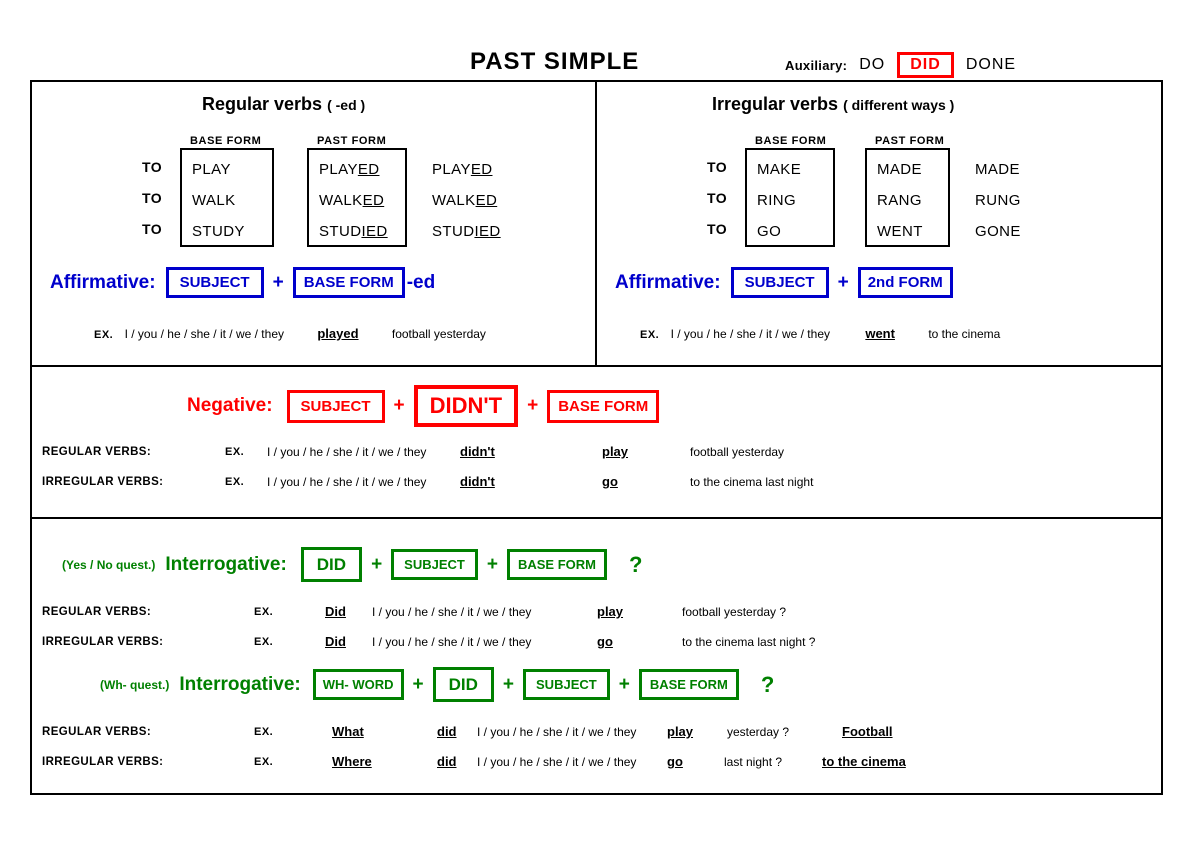 Image resolution: width=1200 pixels, height=848 pixels. I want to click on regular-verbs-heading: Regular verbs ( -ed ), so click(283, 104).